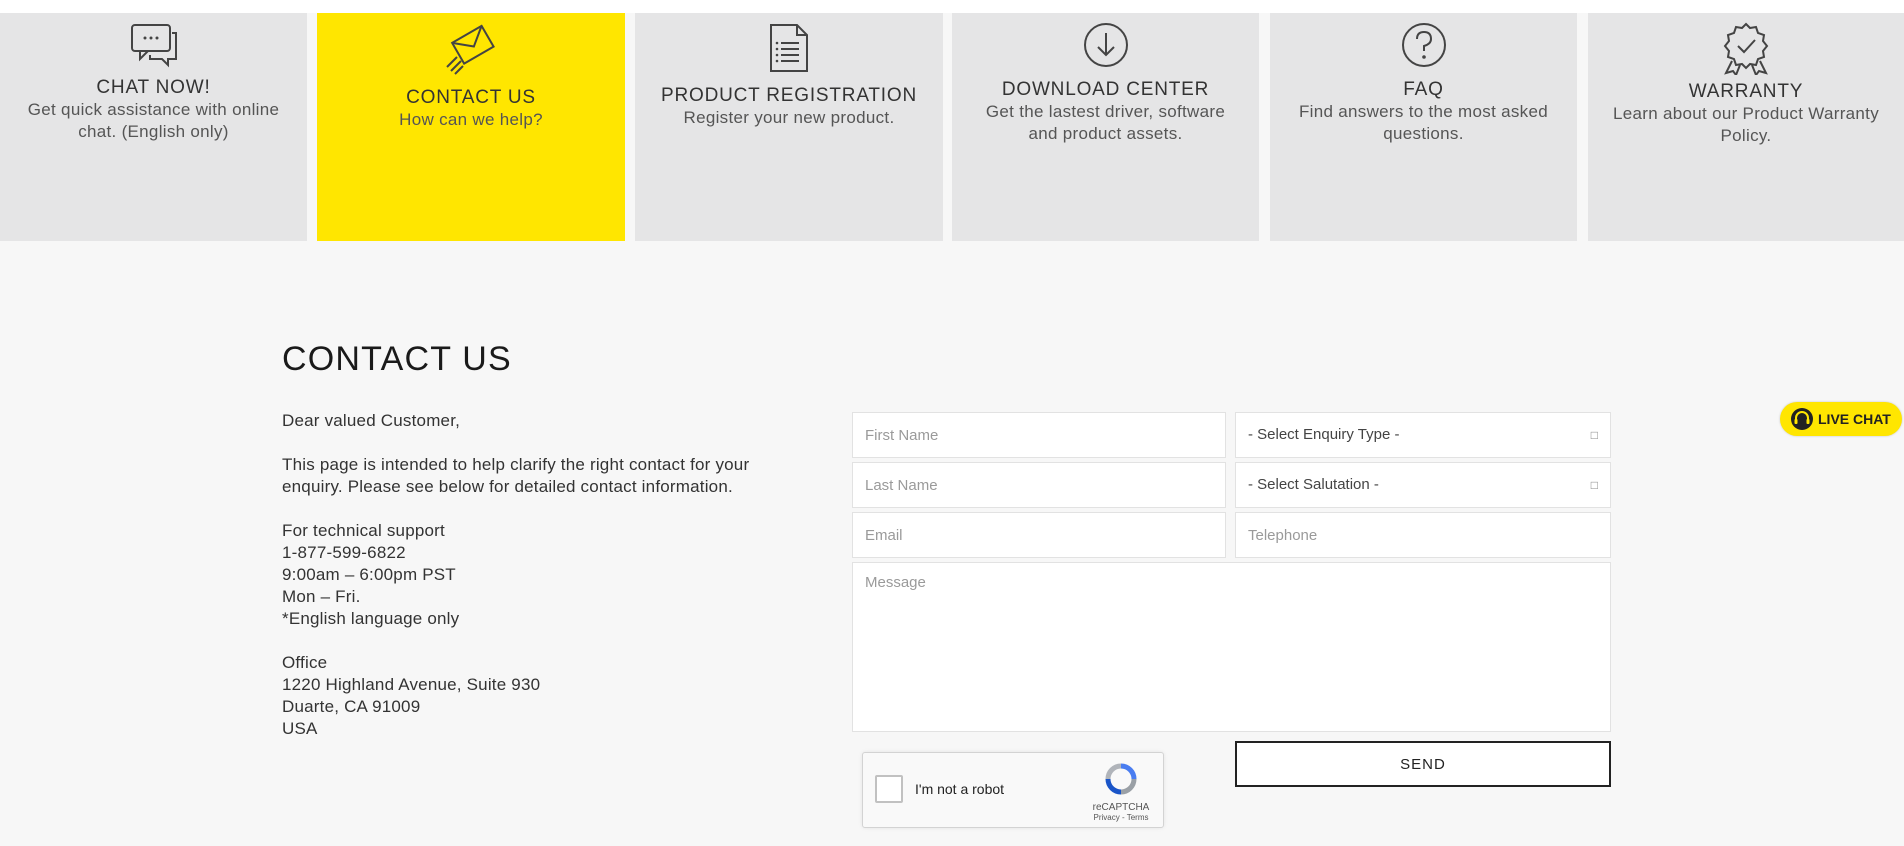 The image size is (1904, 846). Describe the element at coordinates (1423, 111) in the screenshot. I see `card-desc-line: Find answers to the most asked` at that location.